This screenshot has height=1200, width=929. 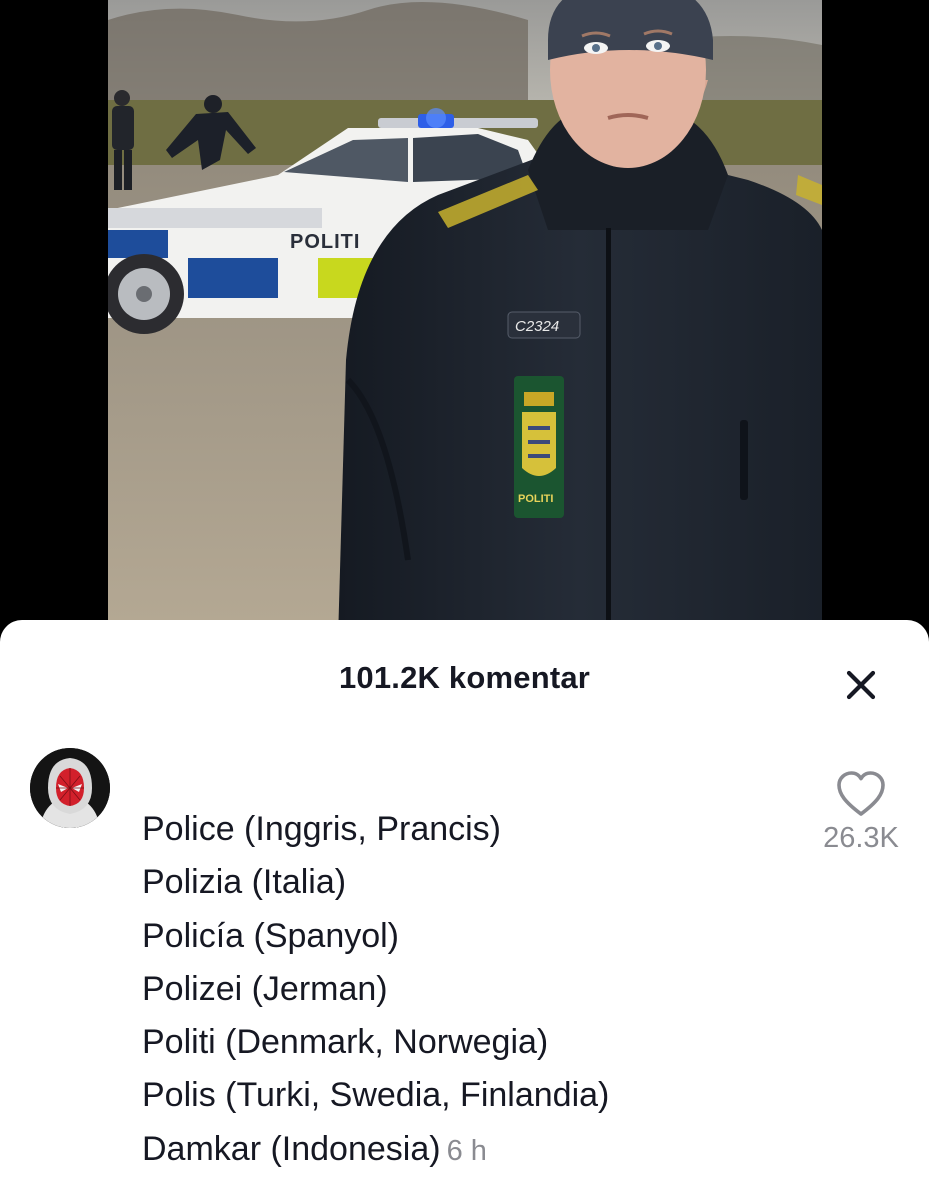 I want to click on badge-number: C2324, so click(x=537, y=326).